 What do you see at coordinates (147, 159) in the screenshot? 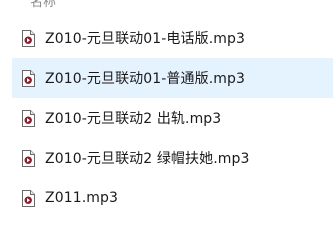
I see `file-name: Z010-元旦联动2 绿帽扶她.mp3` at bounding box center [147, 159].